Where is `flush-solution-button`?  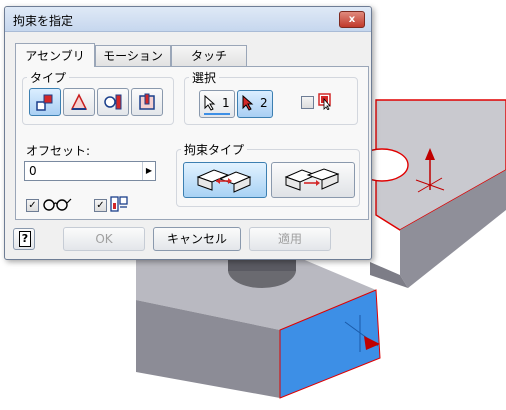 flush-solution-button is located at coordinates (313, 180).